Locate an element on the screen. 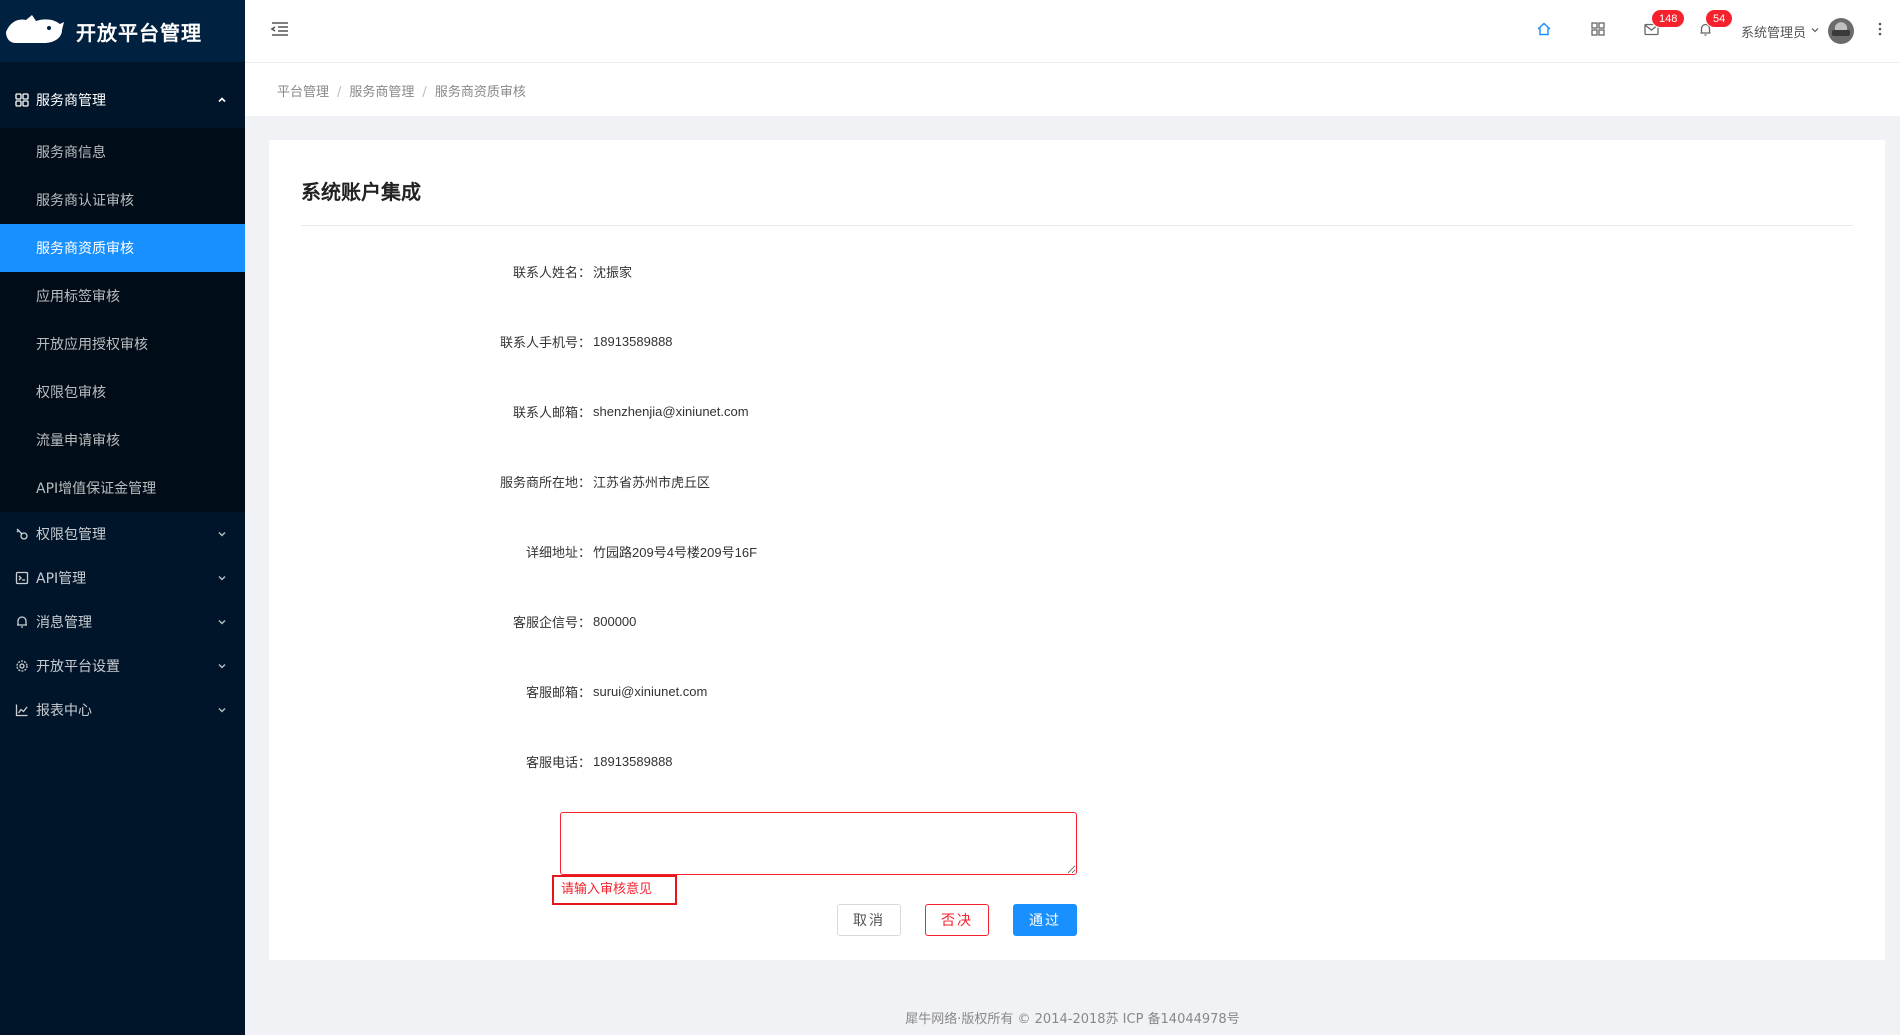  top-header: 148 54 系统管理员 is located at coordinates (1072, 31).